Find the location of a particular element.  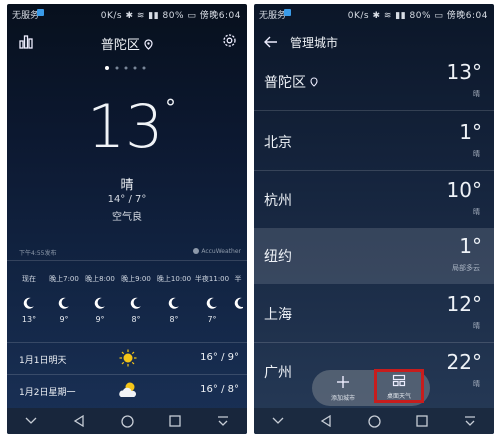

hour-temp: 7° is located at coordinates (212, 319).